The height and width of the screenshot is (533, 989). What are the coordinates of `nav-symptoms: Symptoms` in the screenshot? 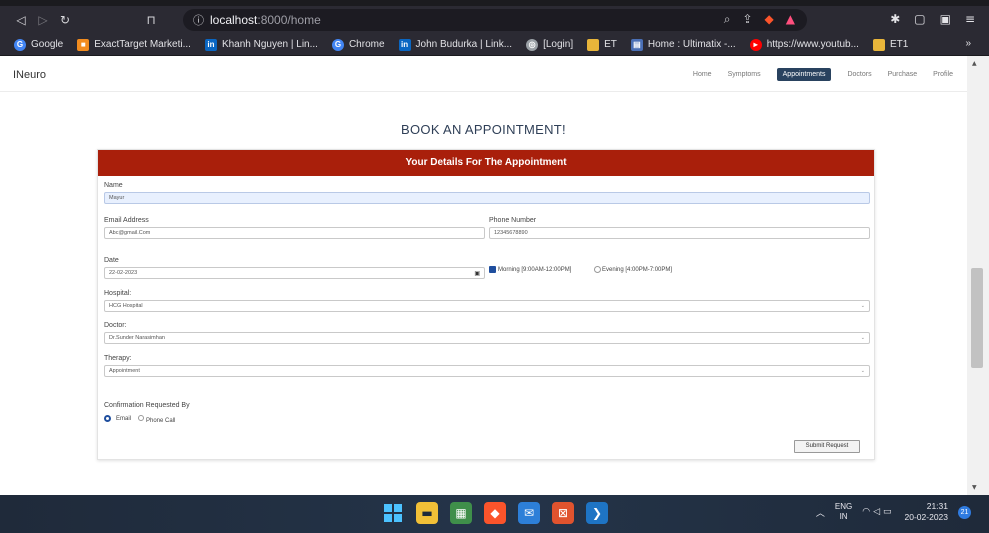 It's located at (744, 74).